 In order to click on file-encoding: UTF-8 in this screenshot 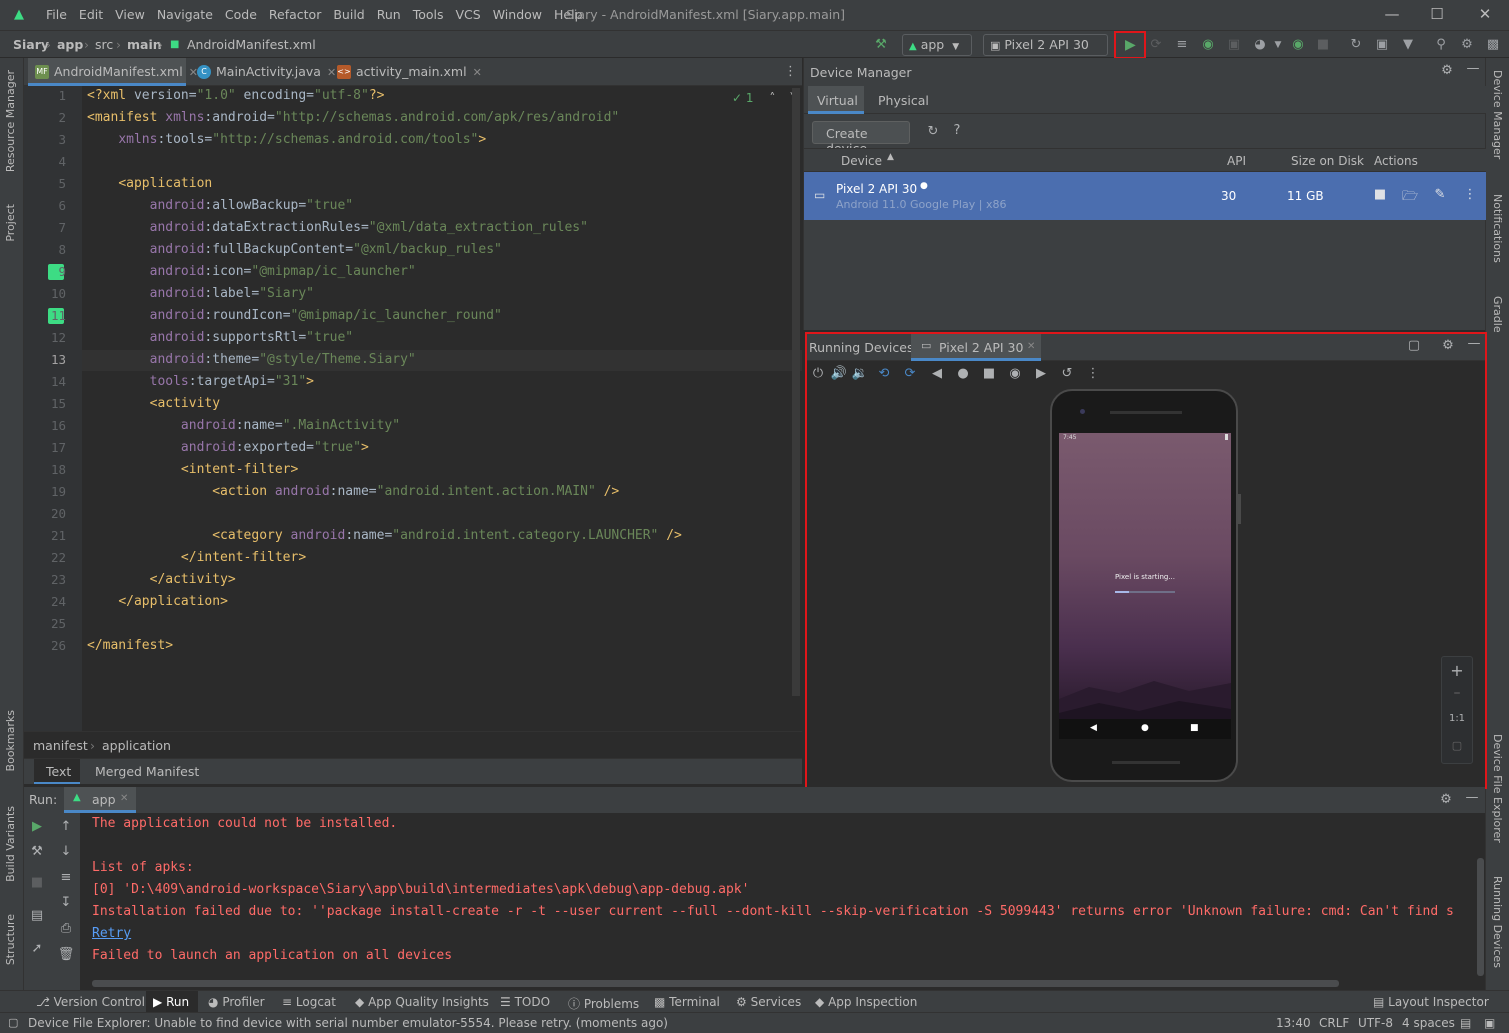, I will do `click(1375, 1023)`.